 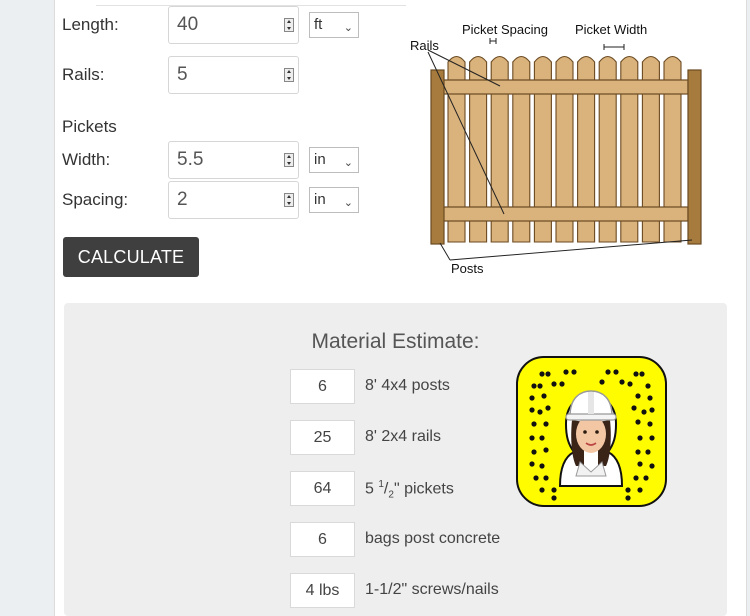 I want to click on pickets-suffix: " pickets, so click(x=423, y=489).